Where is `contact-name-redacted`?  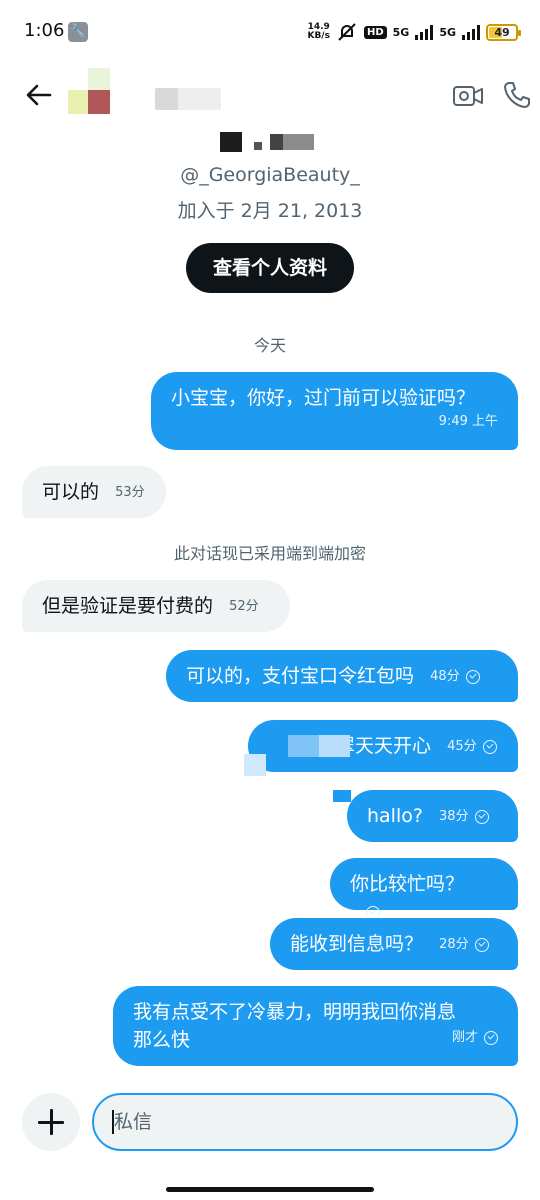
contact-name-redacted is located at coordinates (188, 99).